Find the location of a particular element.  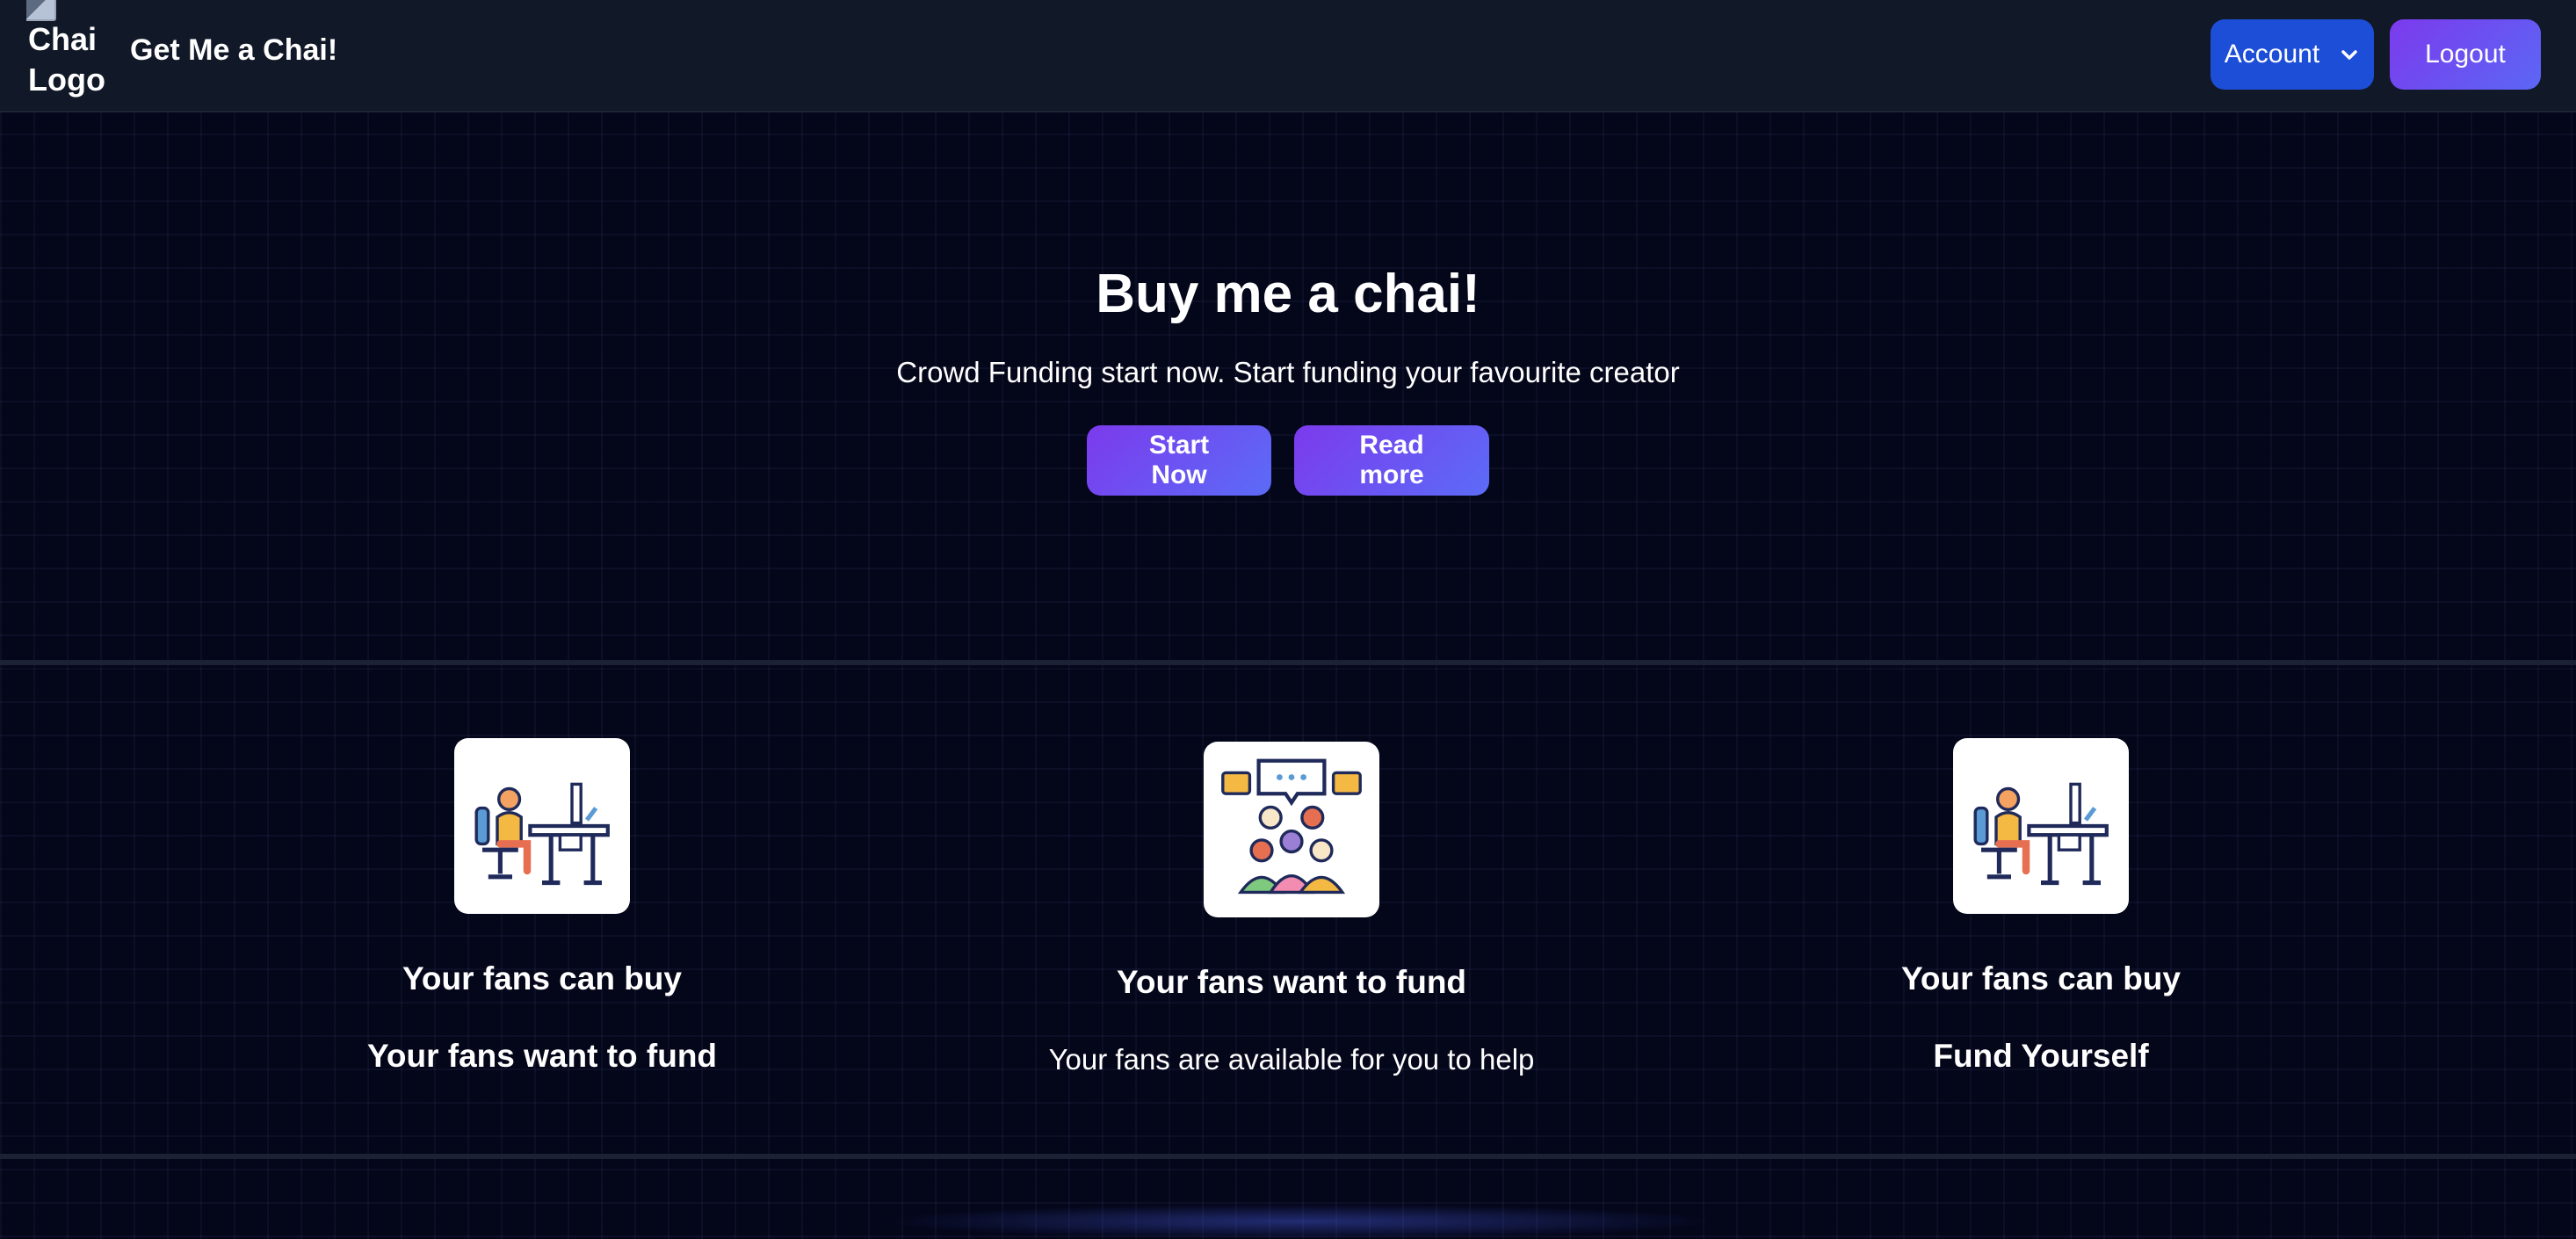

logo-alt-text: Chai Logo is located at coordinates (66, 60).